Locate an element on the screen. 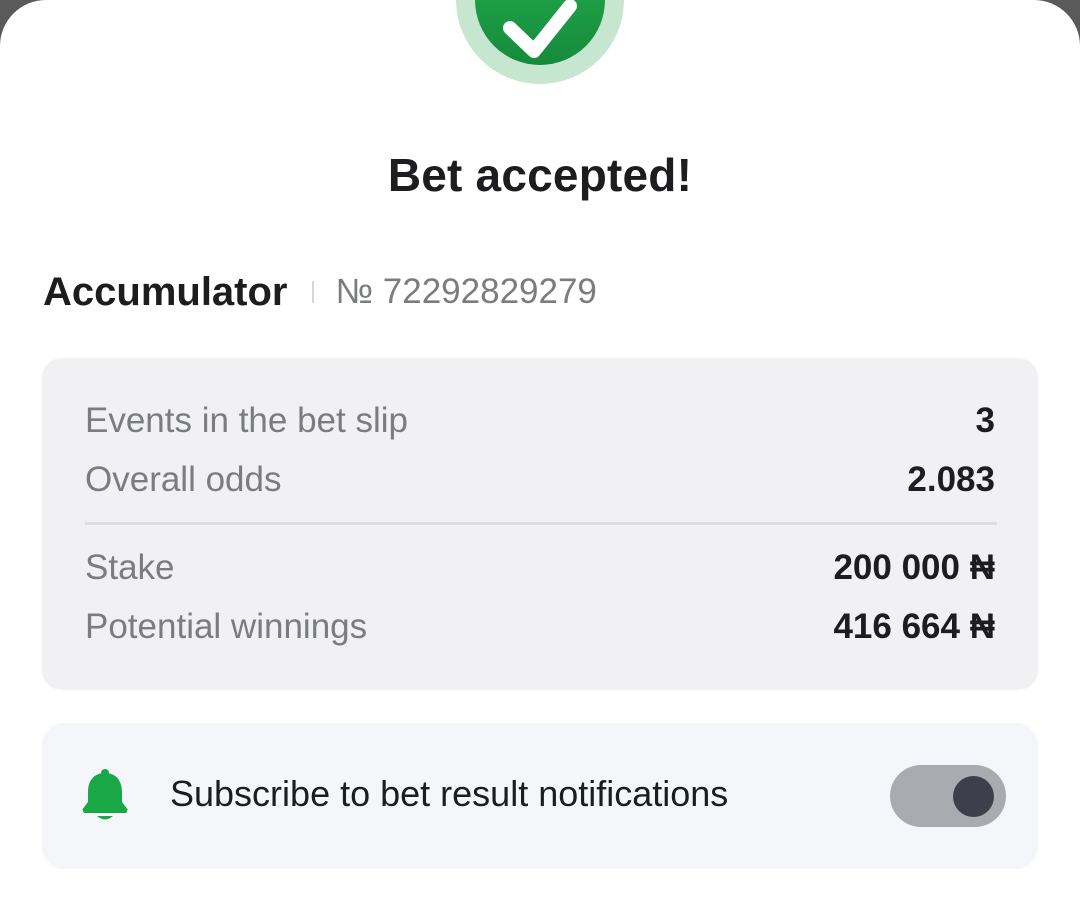 The width and height of the screenshot is (1080, 899). summary-divider is located at coordinates (541, 523).